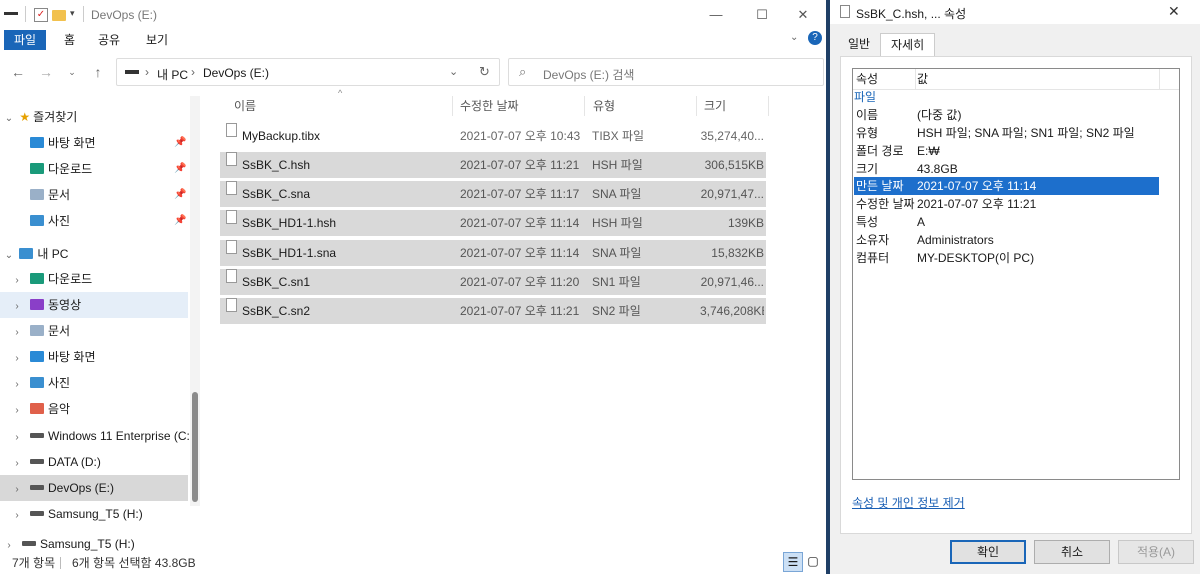 The width and height of the screenshot is (1200, 574). Describe the element at coordinates (1072, 552) in the screenshot. I see `cancel-button: 취소` at that location.